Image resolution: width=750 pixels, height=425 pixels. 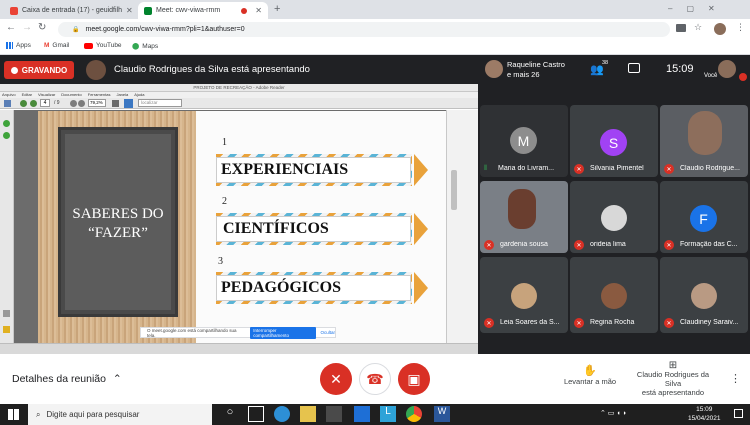 I want to click on bookmark-apps: Apps, so click(x=18, y=45).